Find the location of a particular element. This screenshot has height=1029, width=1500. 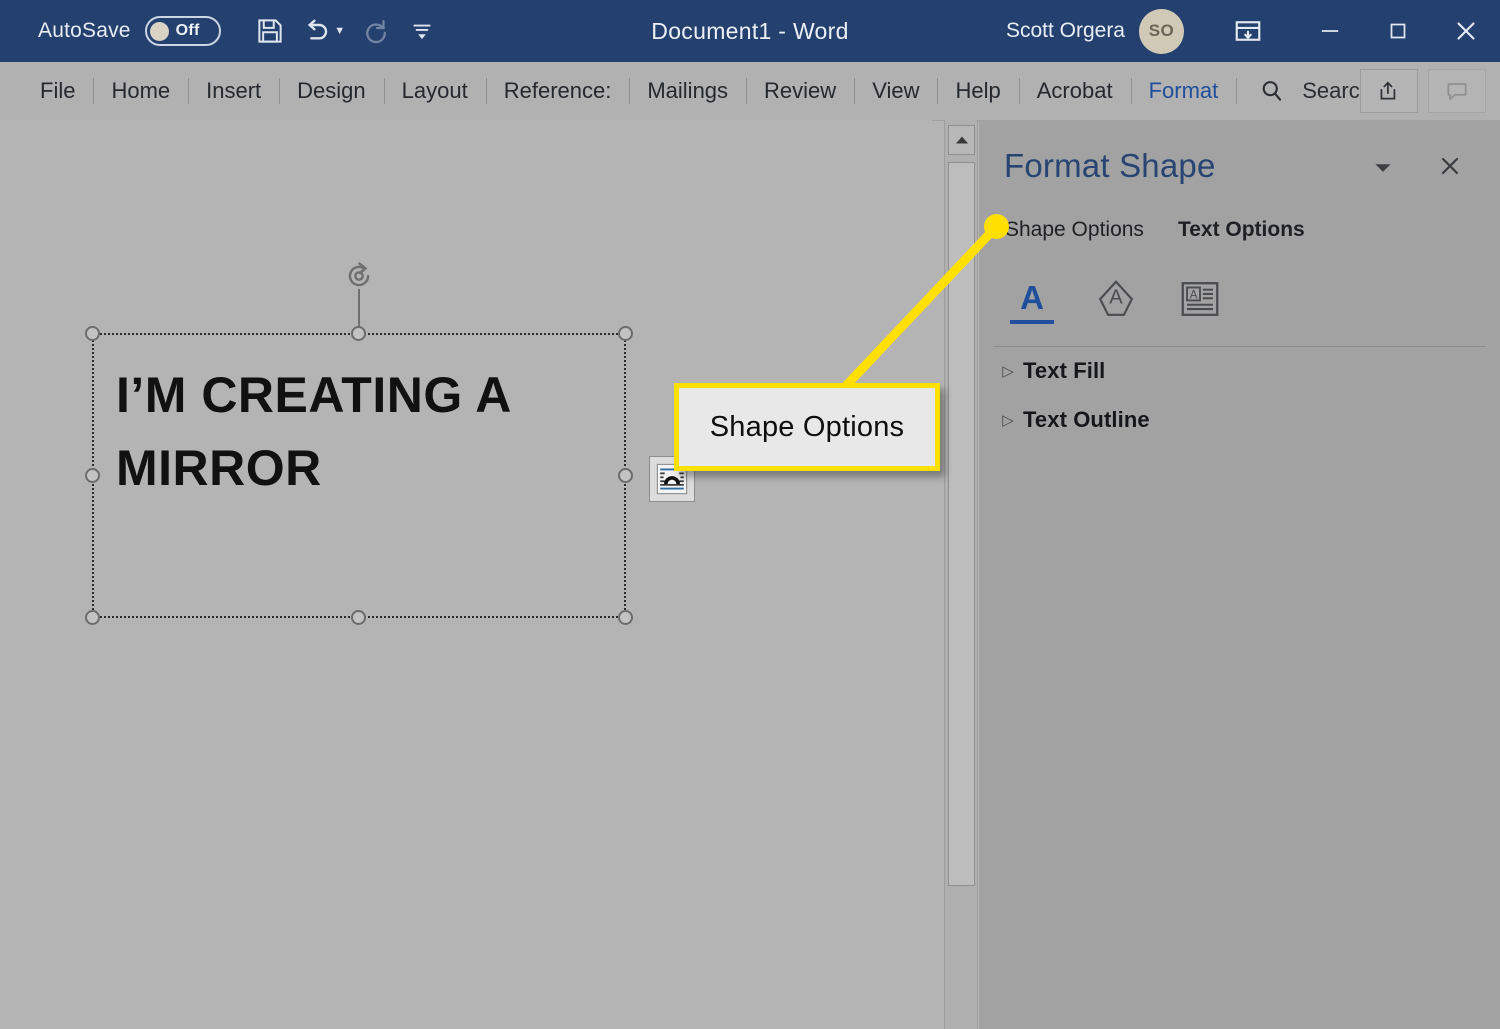

annotation-leader-line is located at coordinates (919, 308).